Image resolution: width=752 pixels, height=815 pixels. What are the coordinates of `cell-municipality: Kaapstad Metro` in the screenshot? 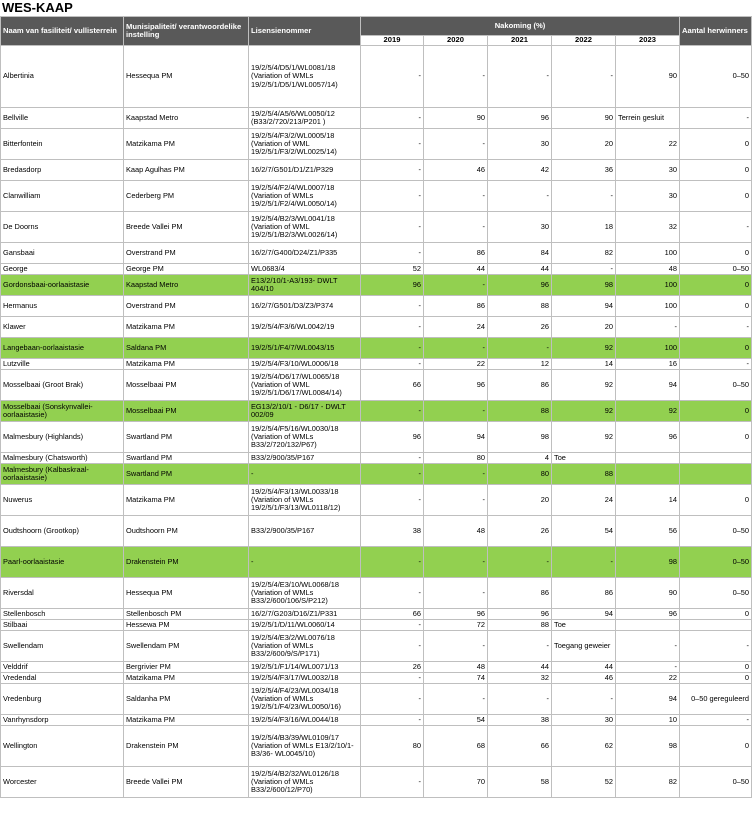 It's located at (186, 118).